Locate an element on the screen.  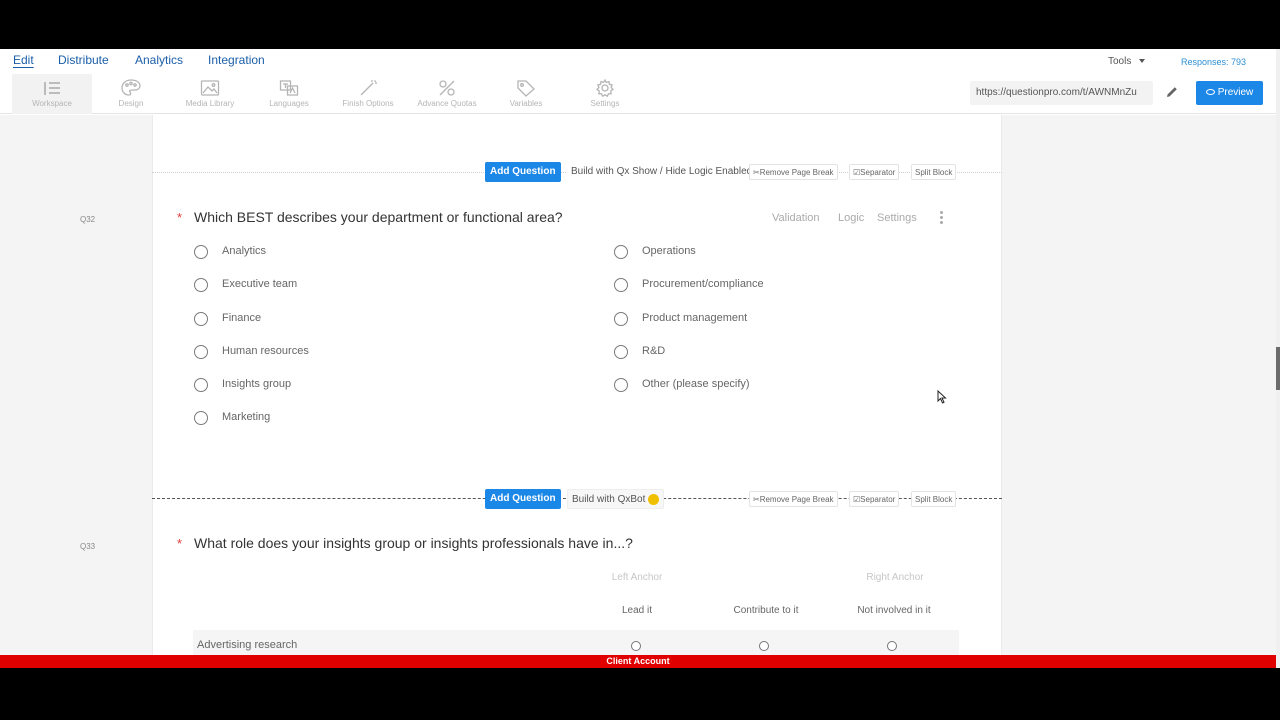
build-with-qx-button: Build with Qx Show / Hide Logic Enabled is located at coordinates (662, 172).